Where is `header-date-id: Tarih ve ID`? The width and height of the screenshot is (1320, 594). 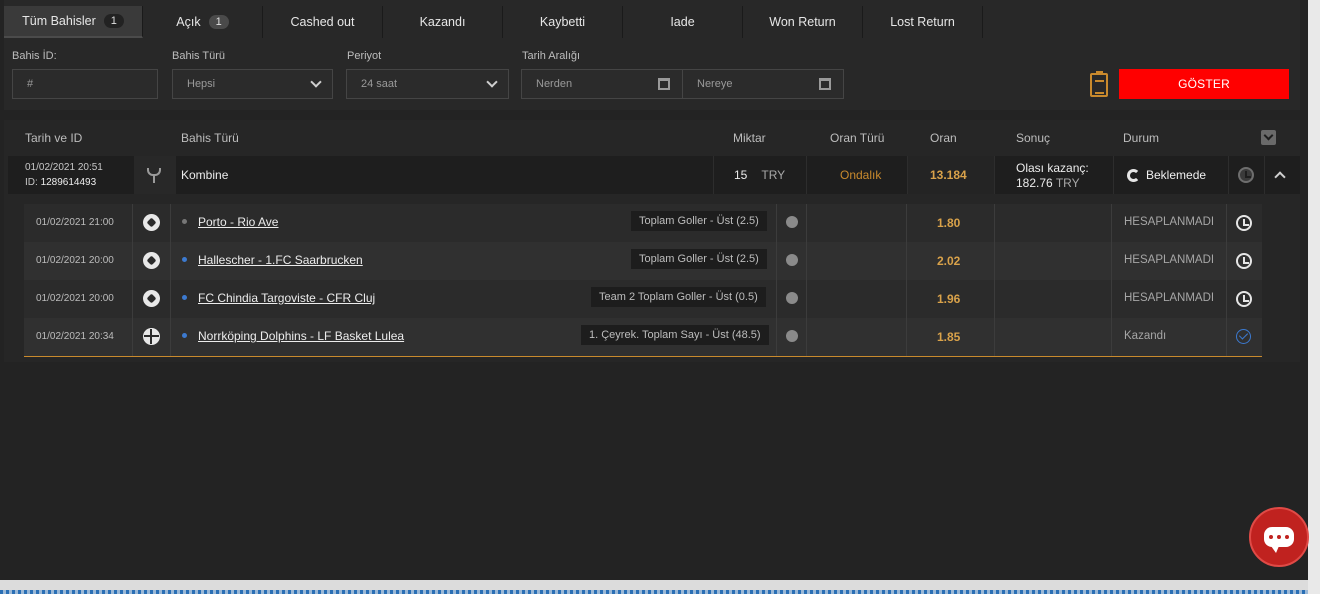 header-date-id: Tarih ve ID is located at coordinates (54, 138).